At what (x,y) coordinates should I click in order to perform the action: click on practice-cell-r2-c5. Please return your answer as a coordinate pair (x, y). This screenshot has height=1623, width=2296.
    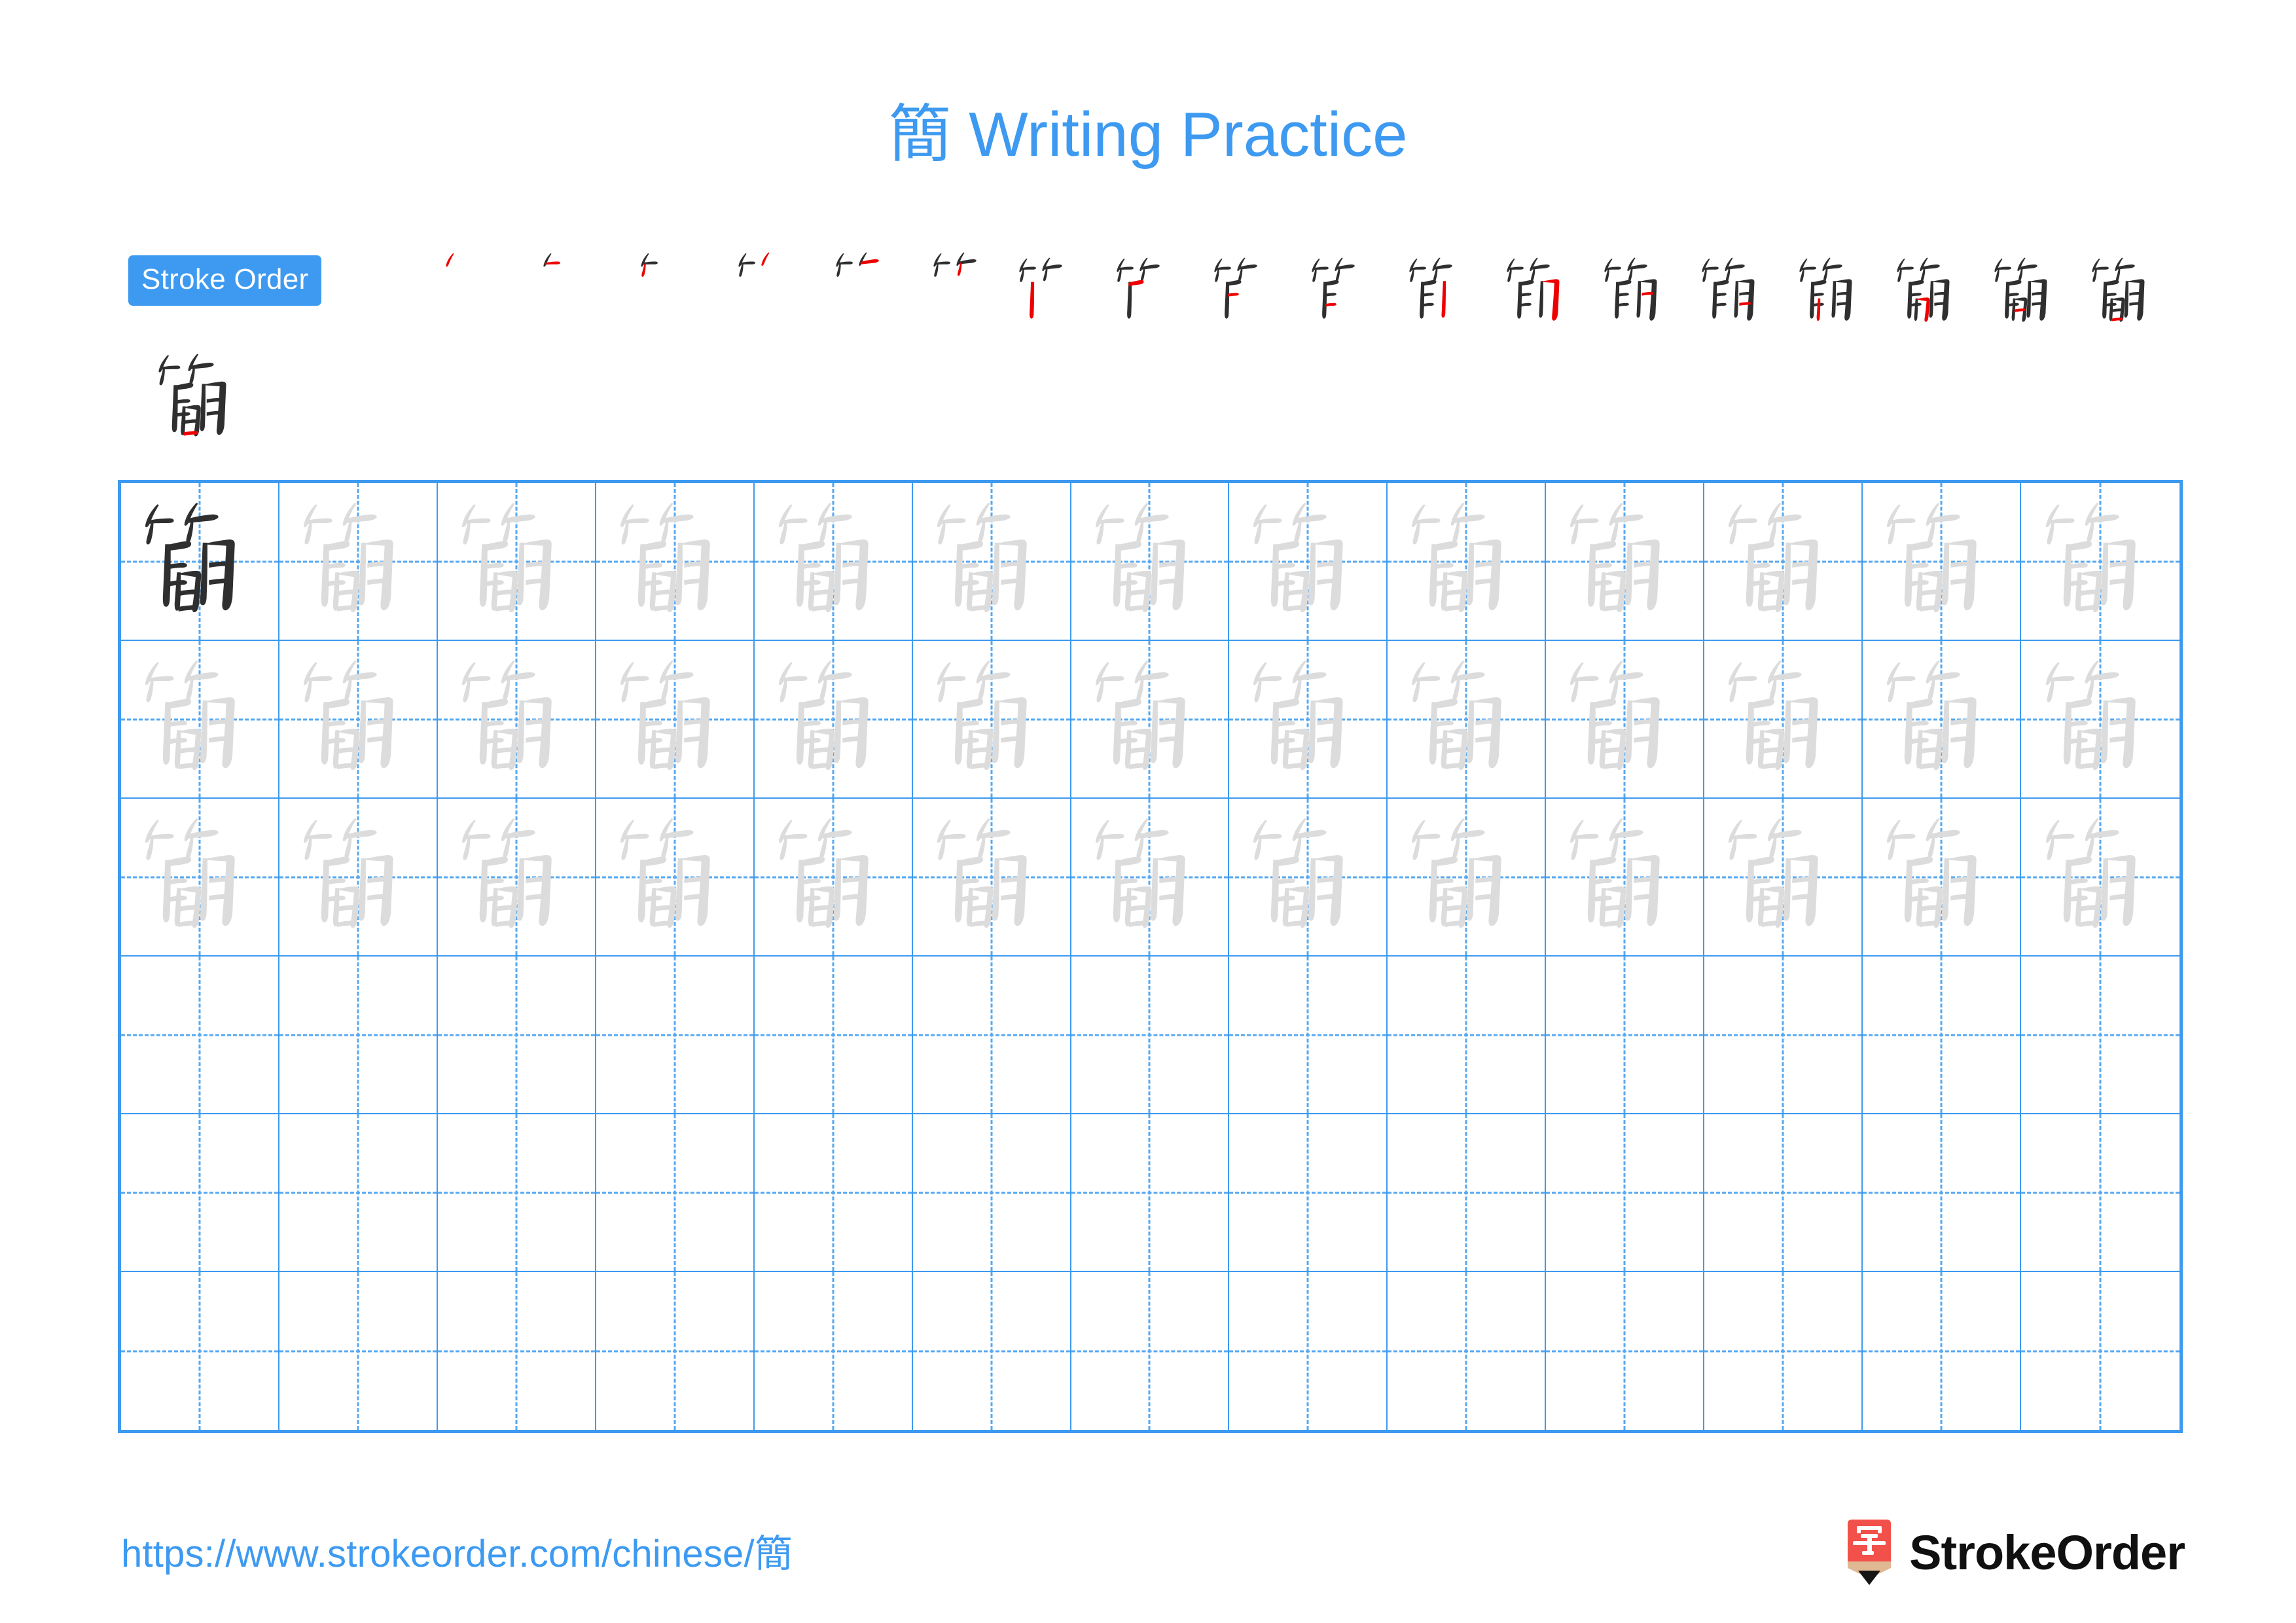
    Looking at the image, I should click on (833, 720).